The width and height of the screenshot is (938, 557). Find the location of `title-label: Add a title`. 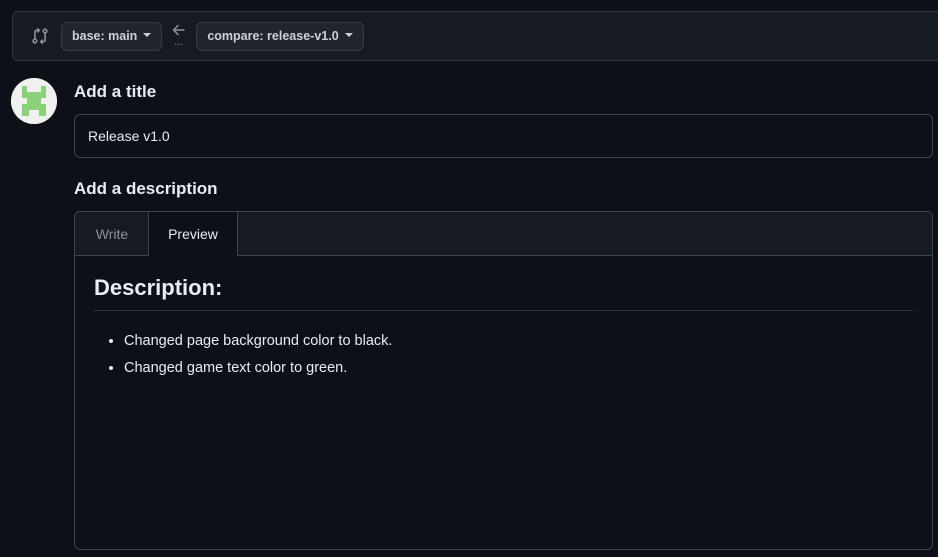

title-label: Add a title is located at coordinates (115, 91).